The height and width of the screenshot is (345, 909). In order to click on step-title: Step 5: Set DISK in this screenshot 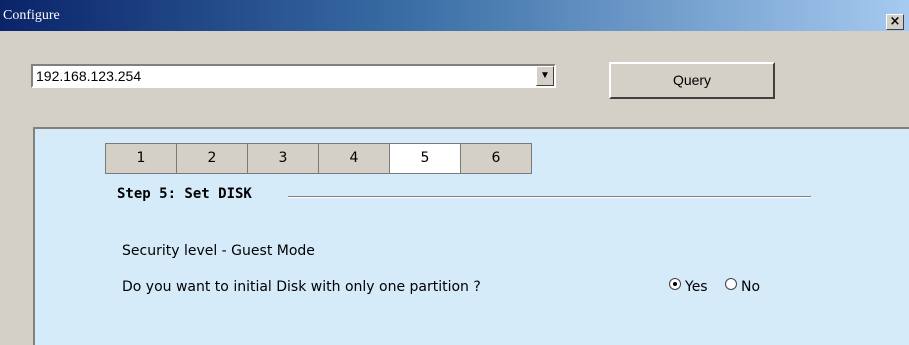, I will do `click(184, 194)`.